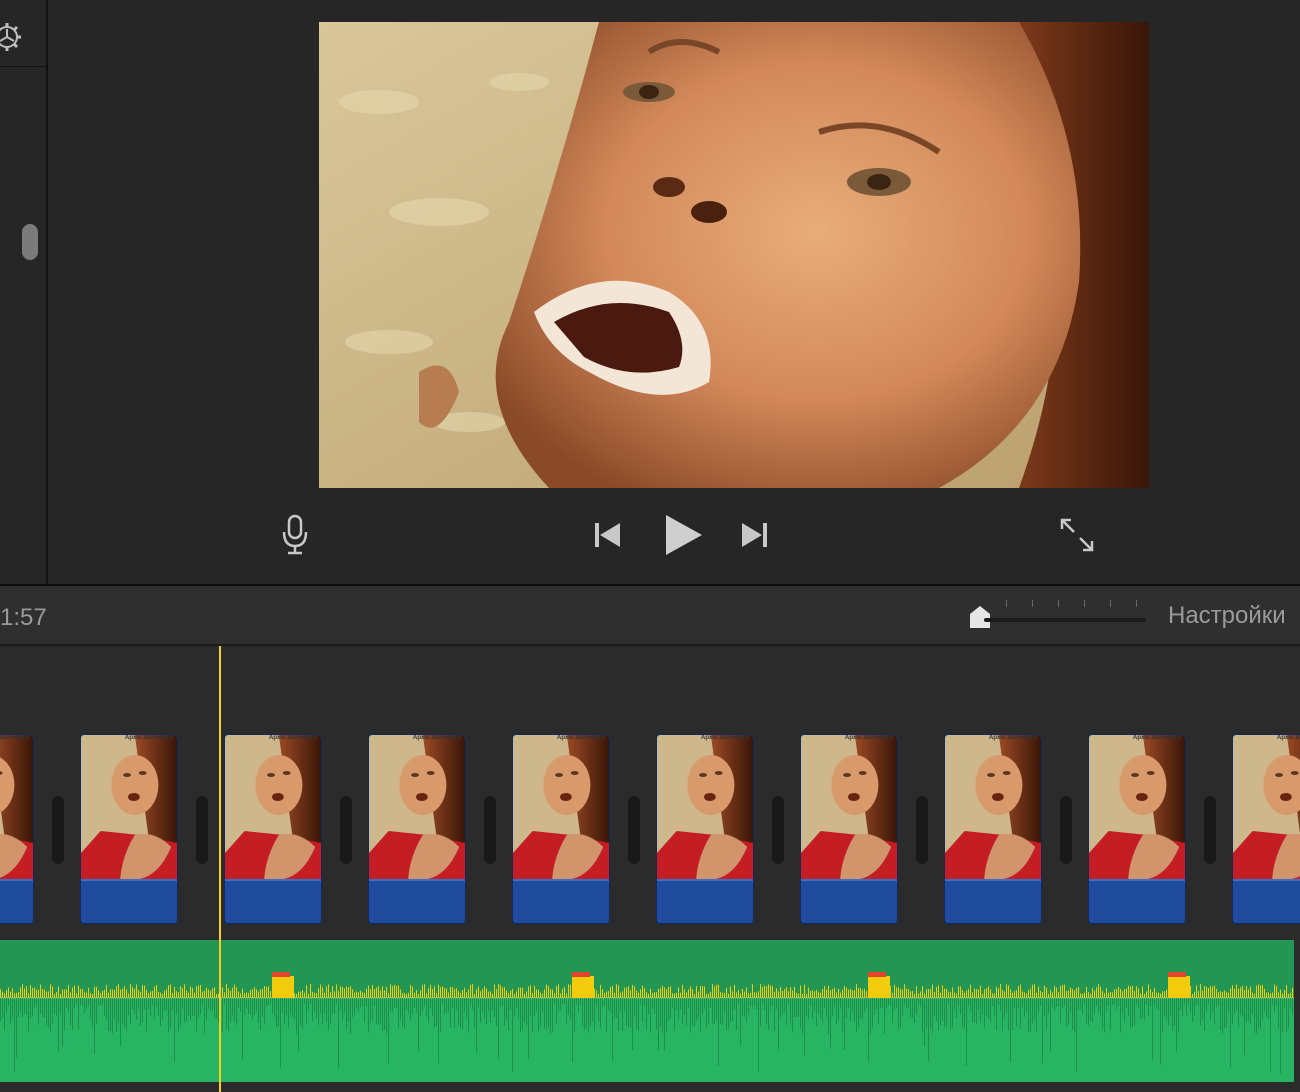  What do you see at coordinates (647, 1011) in the screenshot?
I see `audio-track` at bounding box center [647, 1011].